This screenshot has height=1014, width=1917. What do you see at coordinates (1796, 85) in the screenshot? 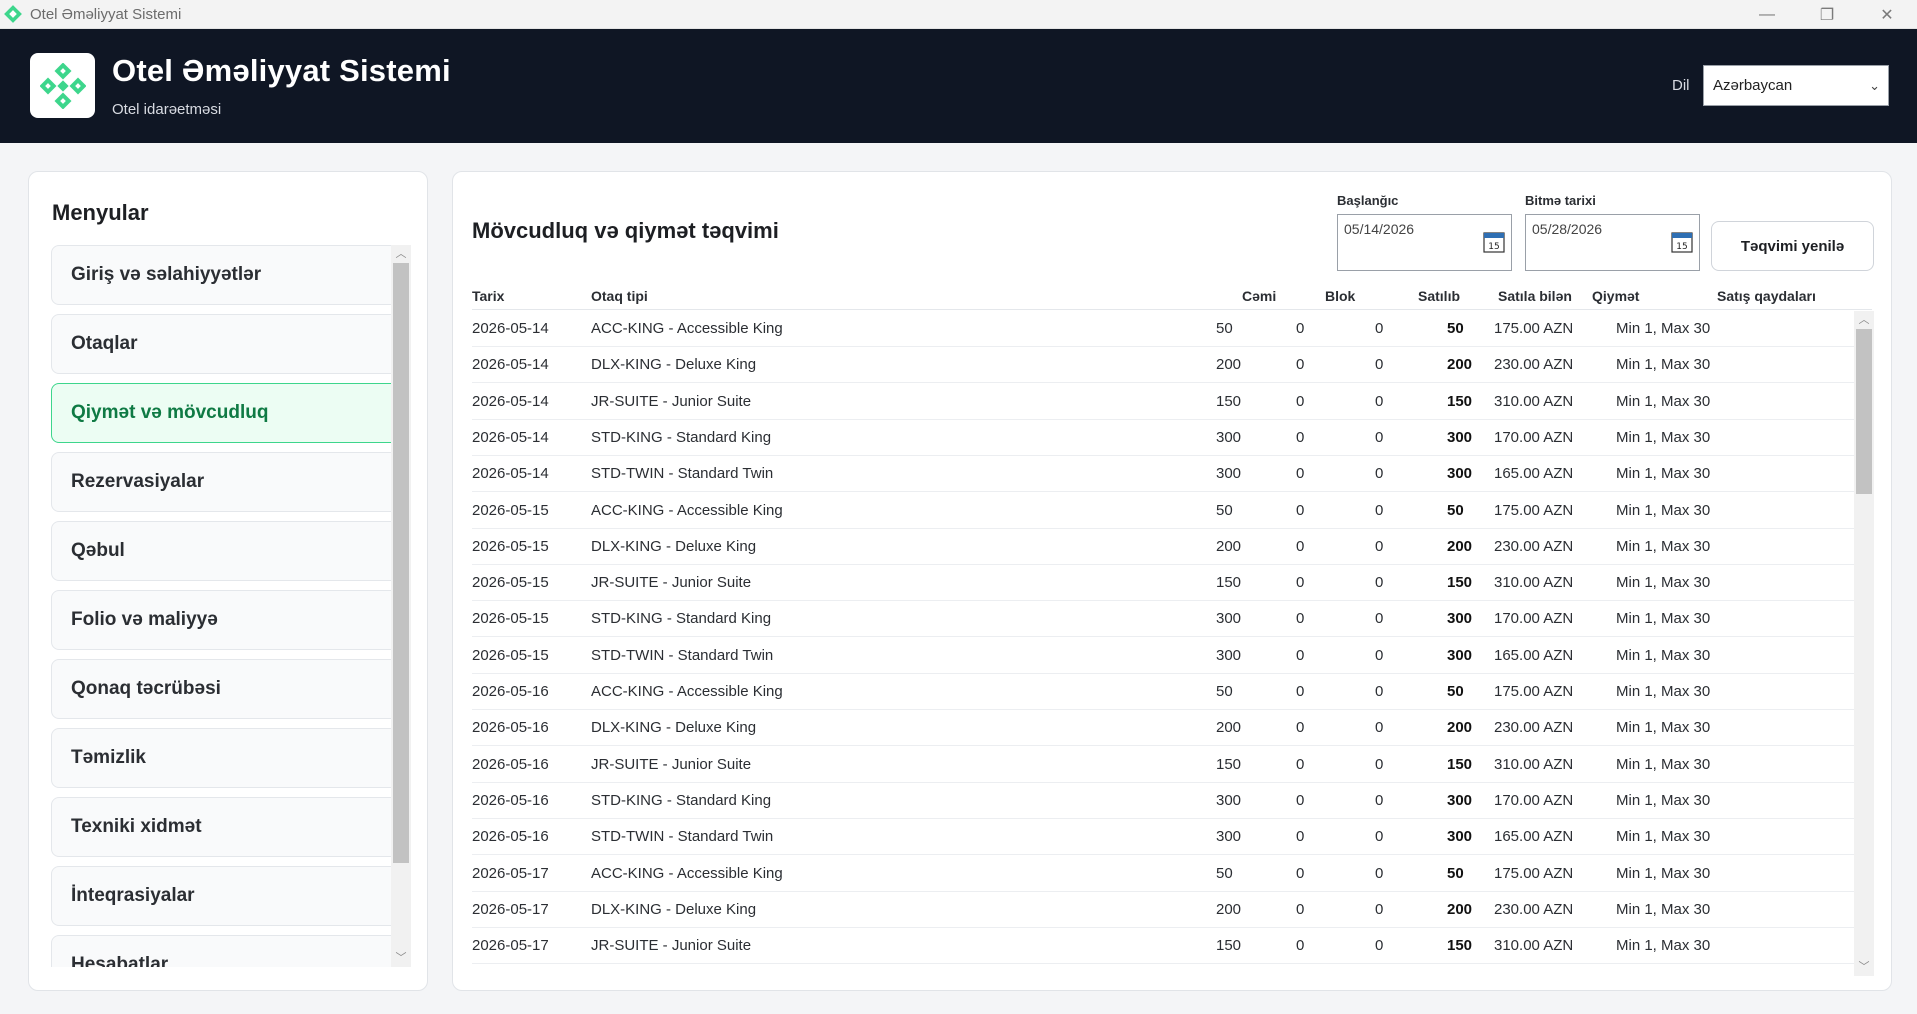
I see `language-select: Azərbaycan ⌄` at bounding box center [1796, 85].